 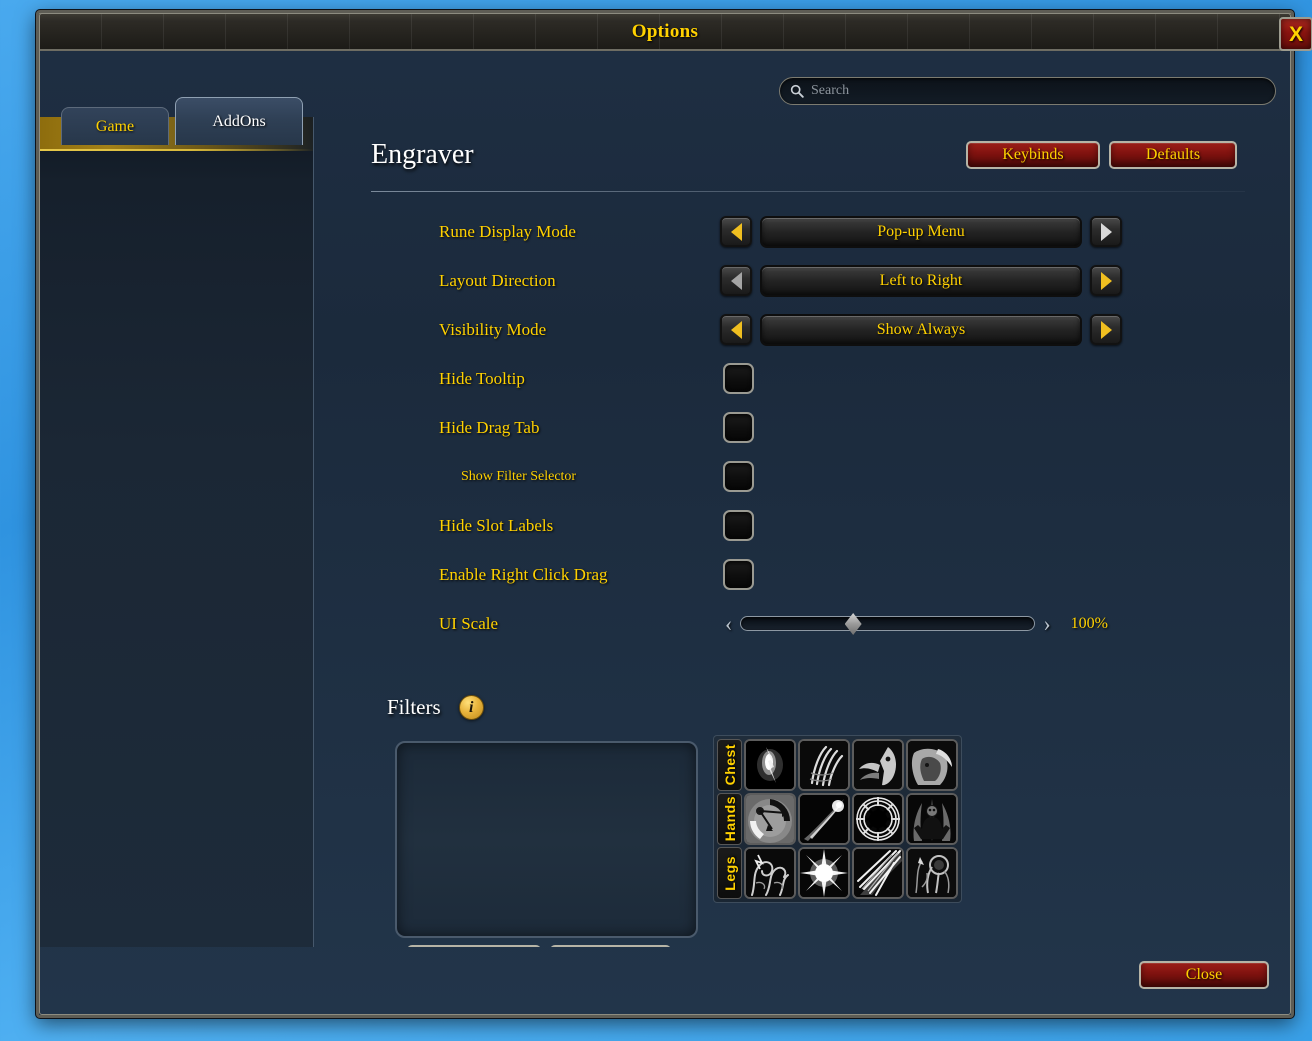 What do you see at coordinates (546, 839) in the screenshot?
I see `filters-listbox` at bounding box center [546, 839].